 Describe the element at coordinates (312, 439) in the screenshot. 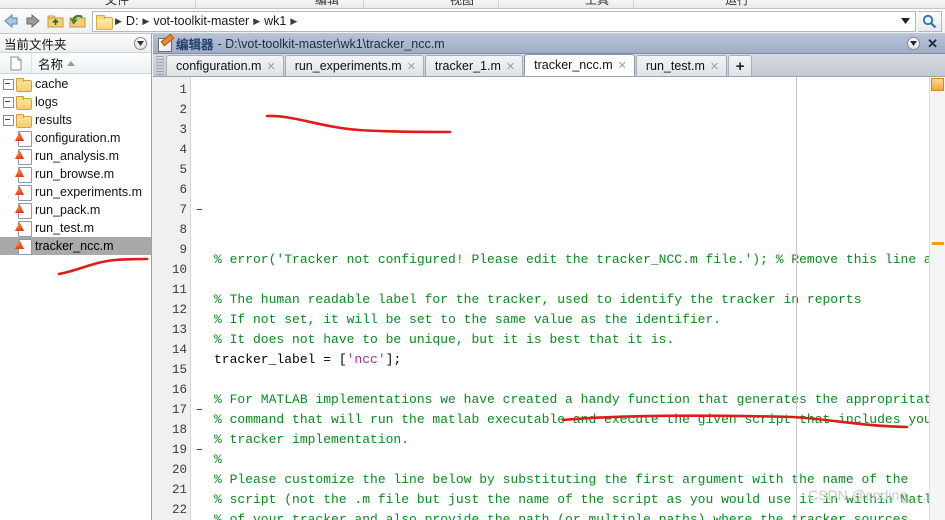

I see `code-token-comment: % tracker implementation.` at that location.